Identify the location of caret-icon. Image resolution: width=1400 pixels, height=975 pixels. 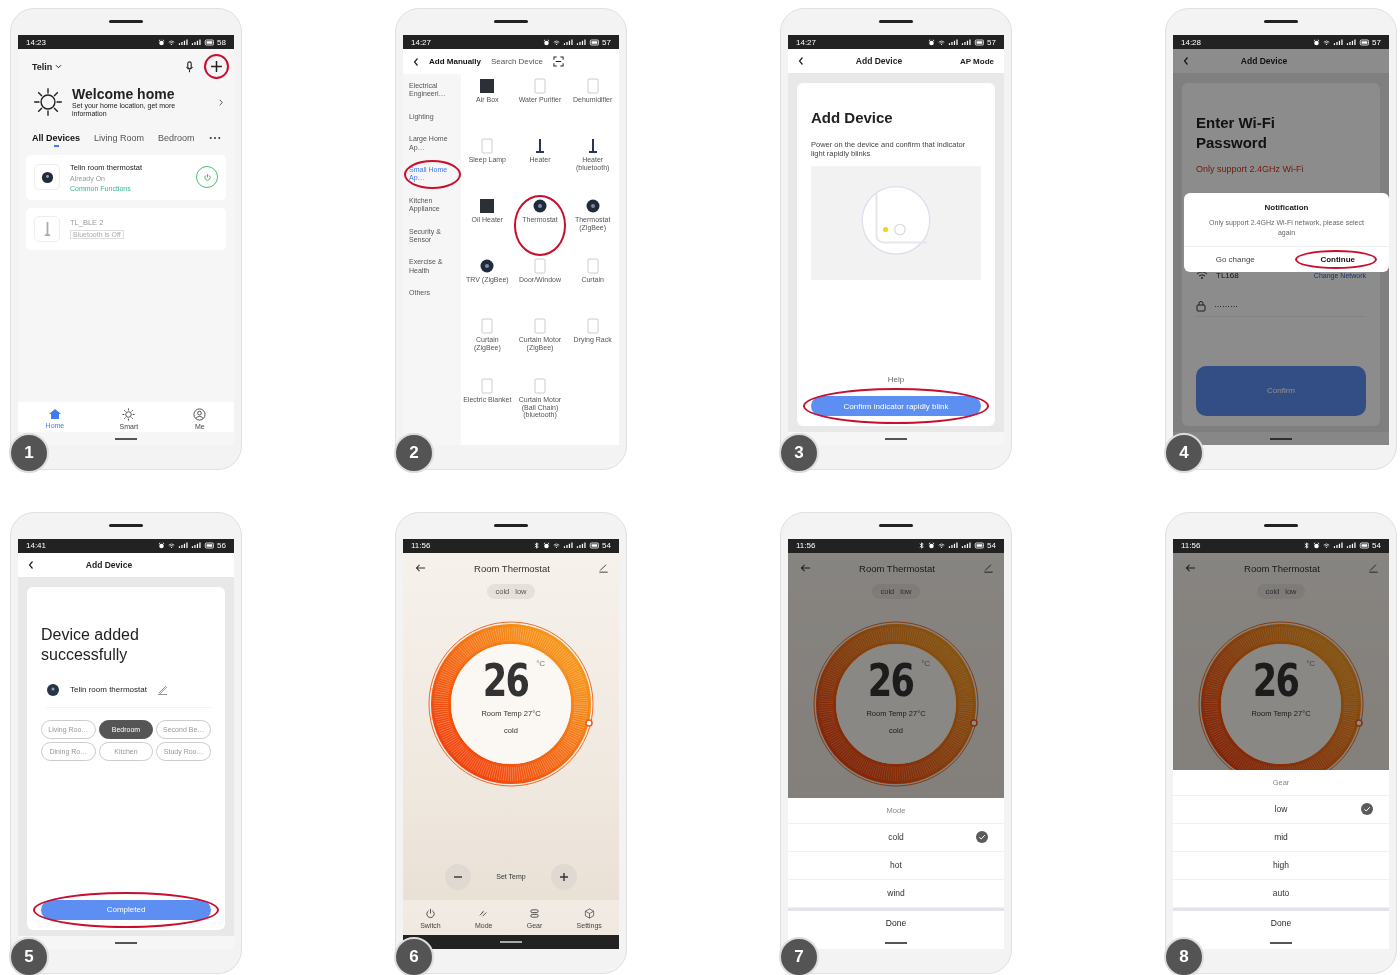
(59, 66).